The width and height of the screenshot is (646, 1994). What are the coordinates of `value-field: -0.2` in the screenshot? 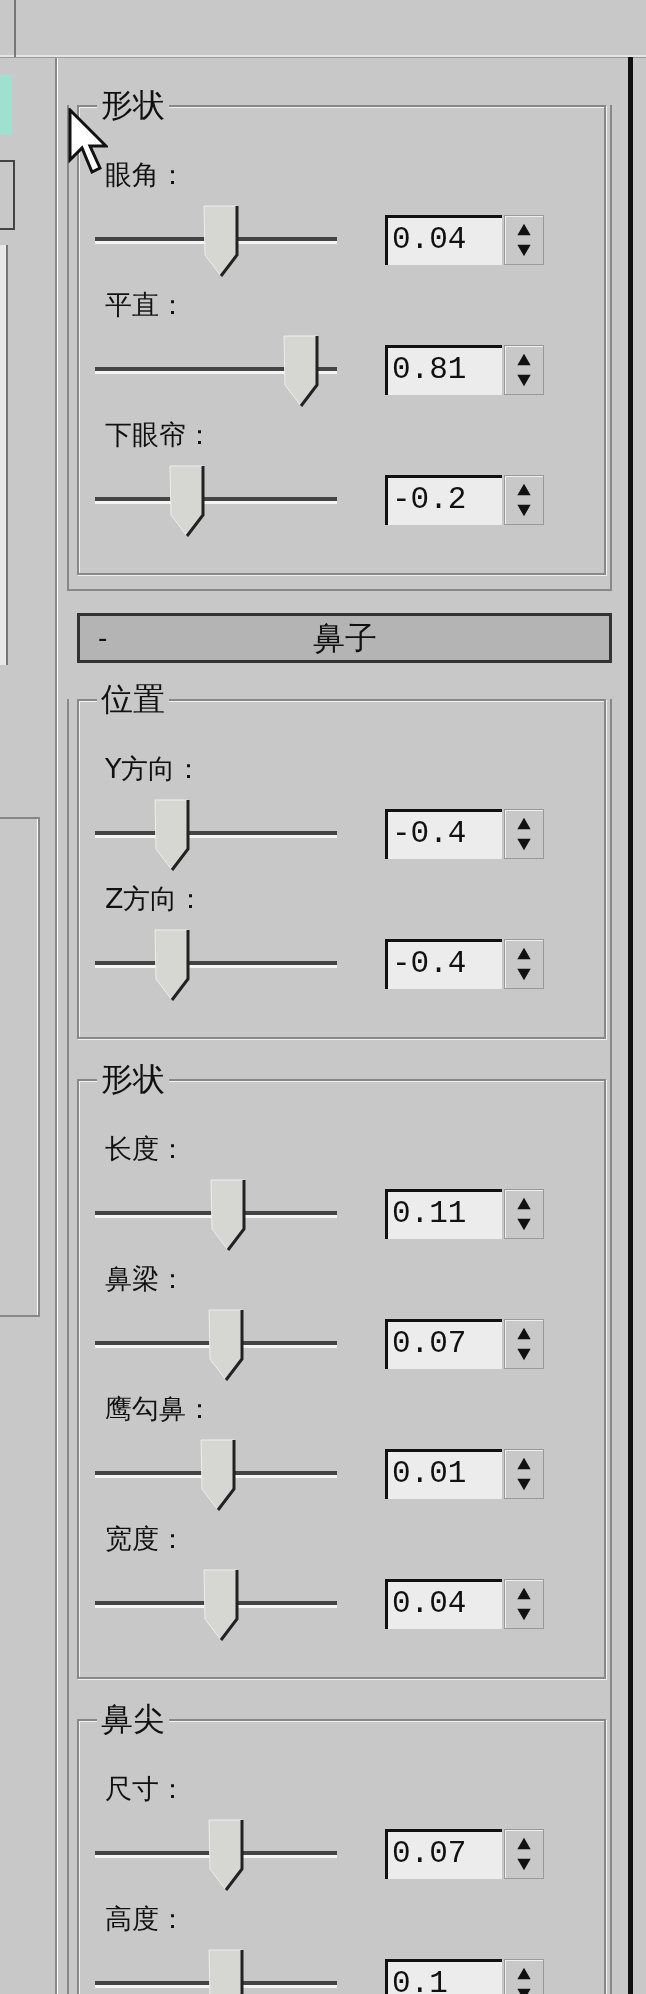 It's located at (443, 500).